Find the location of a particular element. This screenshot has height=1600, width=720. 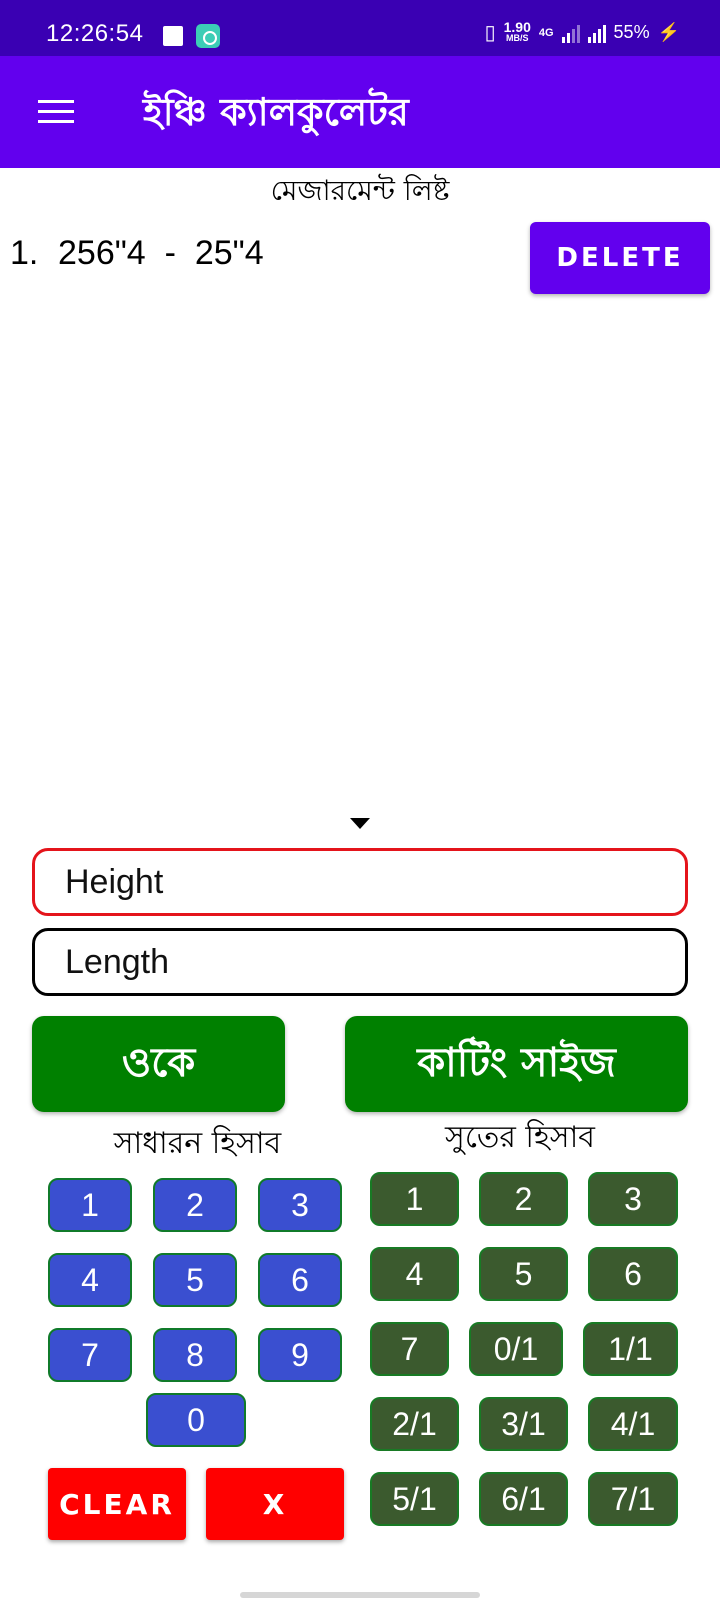

status-bar: 12:26:54 ▯ 1.90 MB/S 4G 55% ⚡ is located at coordinates (360, 28).